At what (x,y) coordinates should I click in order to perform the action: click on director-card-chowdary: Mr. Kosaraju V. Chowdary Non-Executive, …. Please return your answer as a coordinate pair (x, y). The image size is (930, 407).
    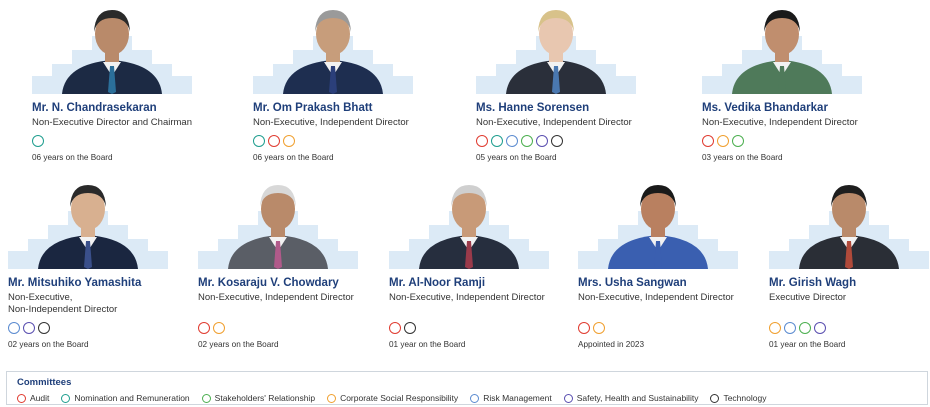
    Looking at the image, I should click on (278, 263).